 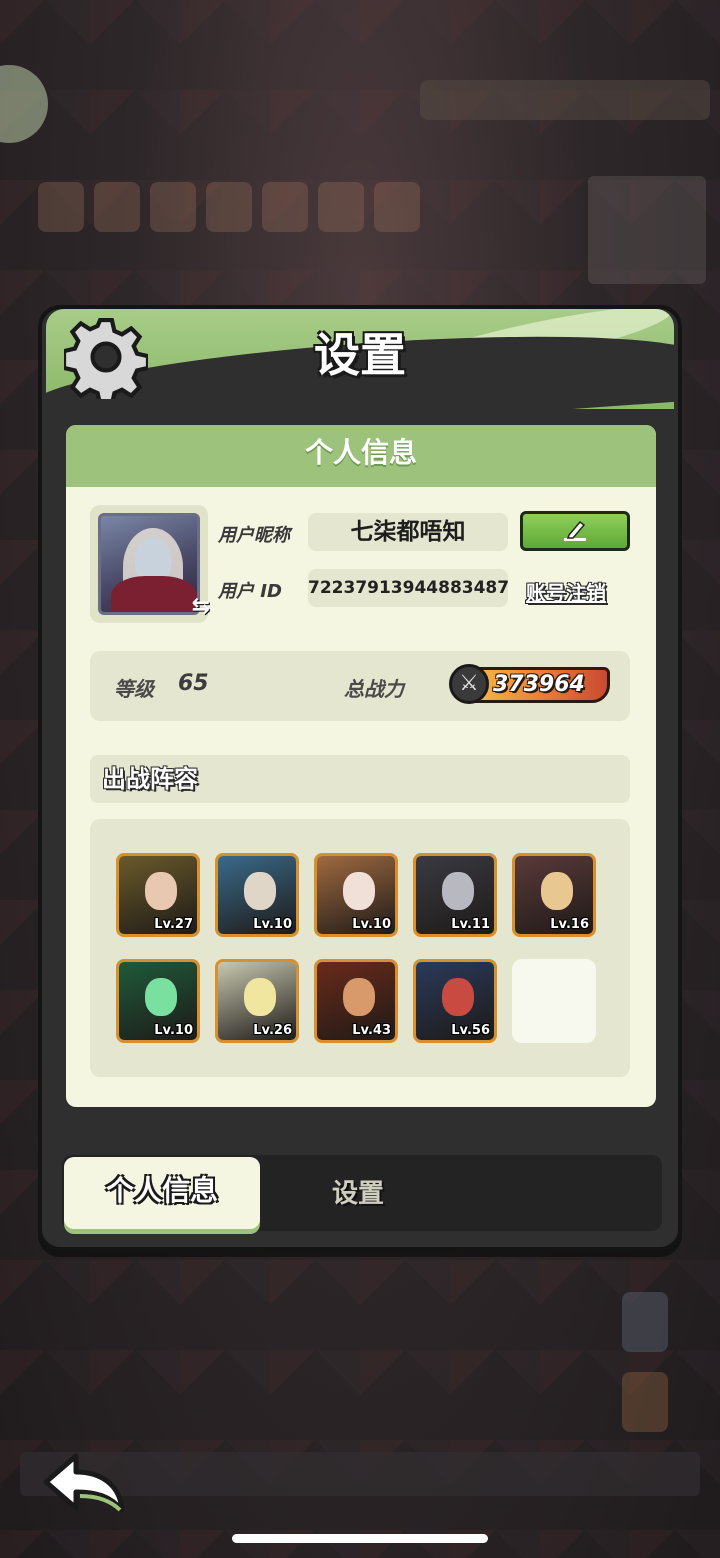 What do you see at coordinates (539, 684) in the screenshot?
I see `power-value: 373964` at bounding box center [539, 684].